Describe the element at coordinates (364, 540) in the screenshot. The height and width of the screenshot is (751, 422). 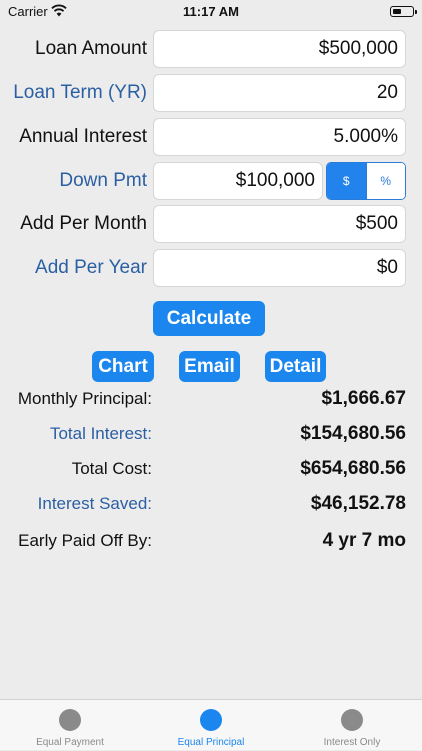
I see `early-paid-off-value: 4 yr 7 mo` at that location.